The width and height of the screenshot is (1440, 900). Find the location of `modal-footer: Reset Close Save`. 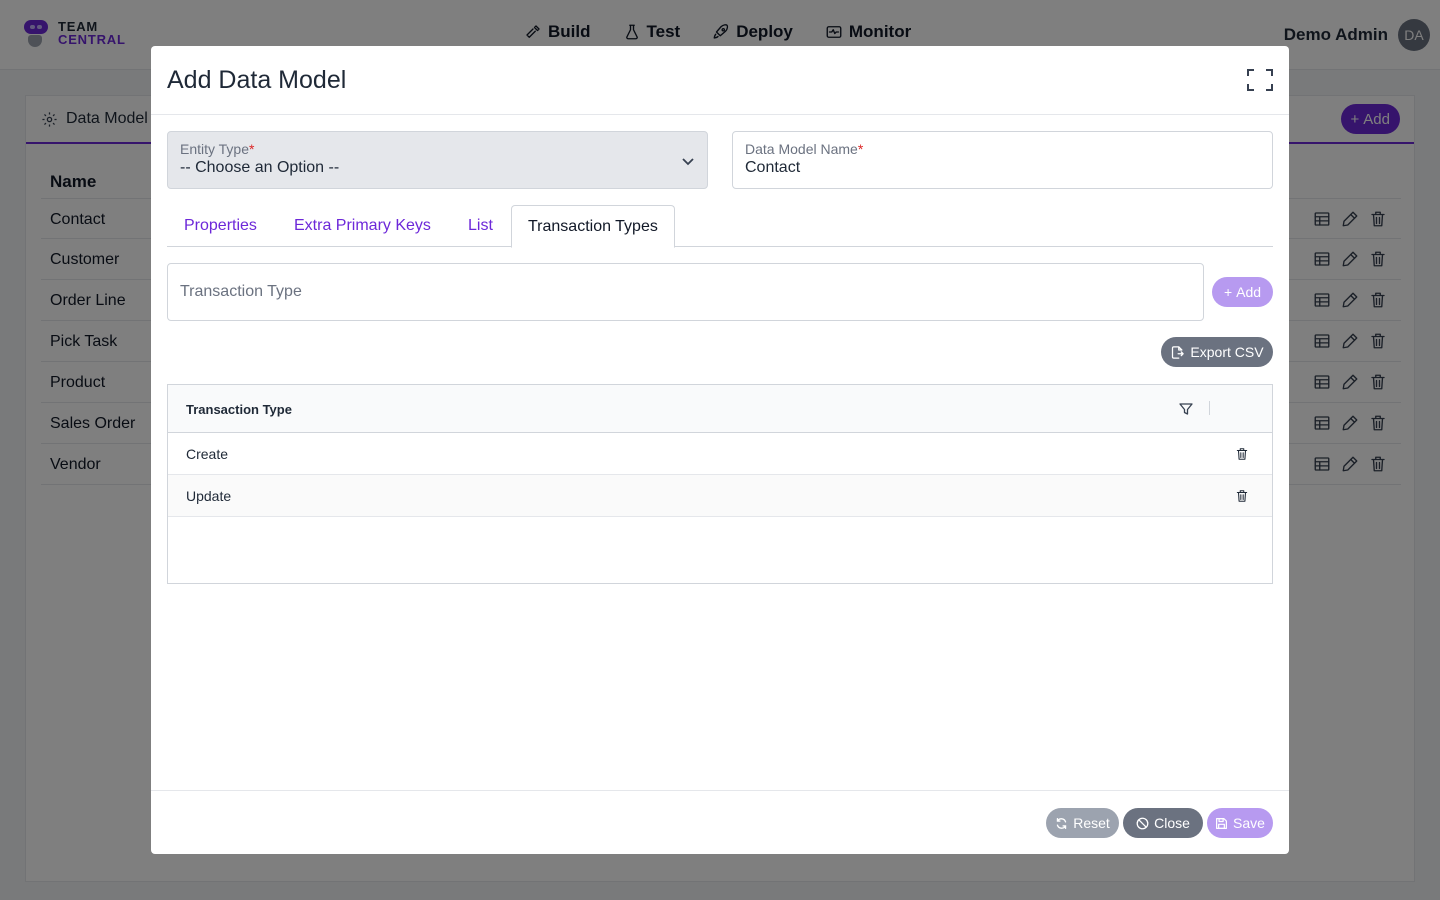

modal-footer: Reset Close Save is located at coordinates (720, 822).